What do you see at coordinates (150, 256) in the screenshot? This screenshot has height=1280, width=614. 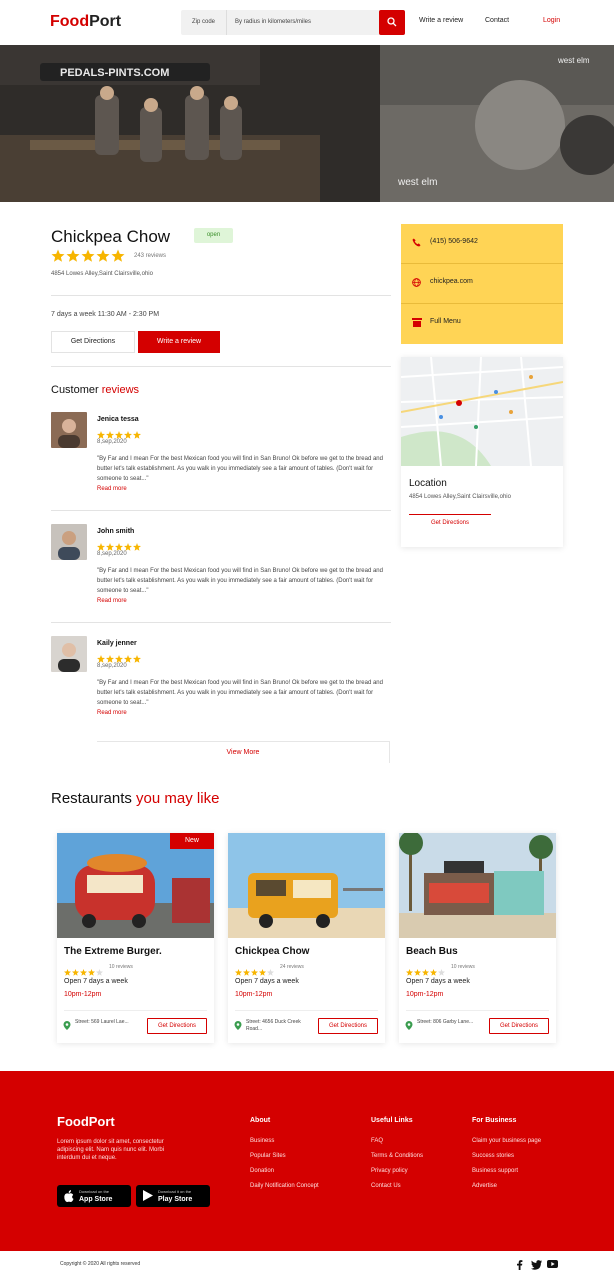 I see `review-count: 243 reviews` at bounding box center [150, 256].